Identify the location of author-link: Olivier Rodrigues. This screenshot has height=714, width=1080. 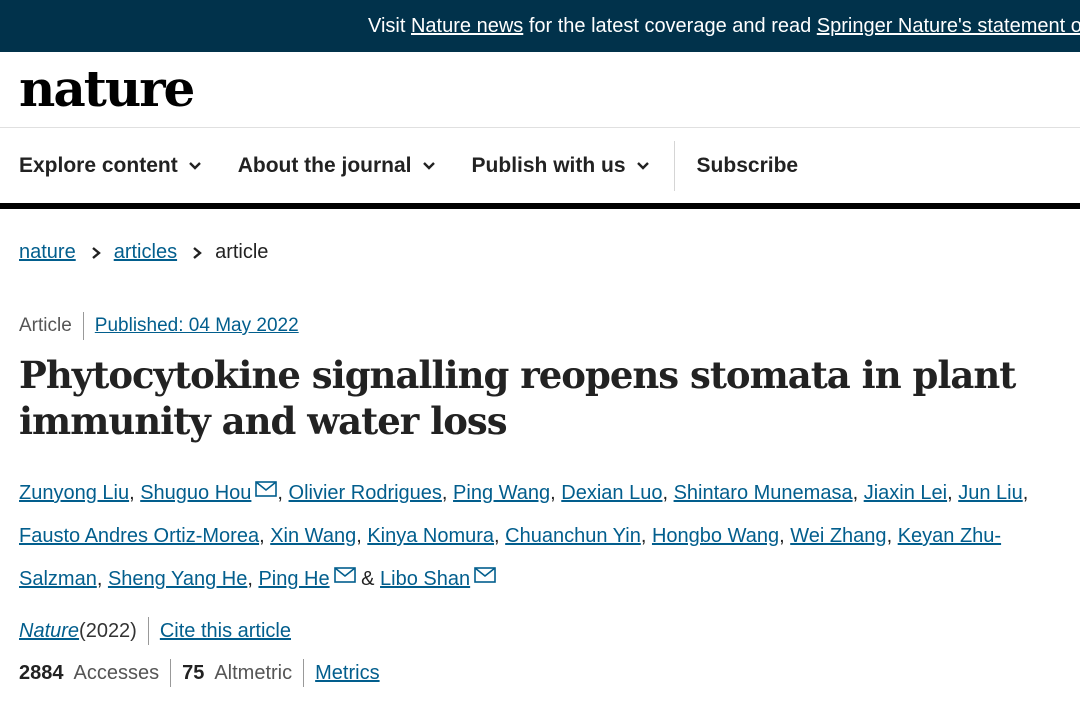
(365, 493).